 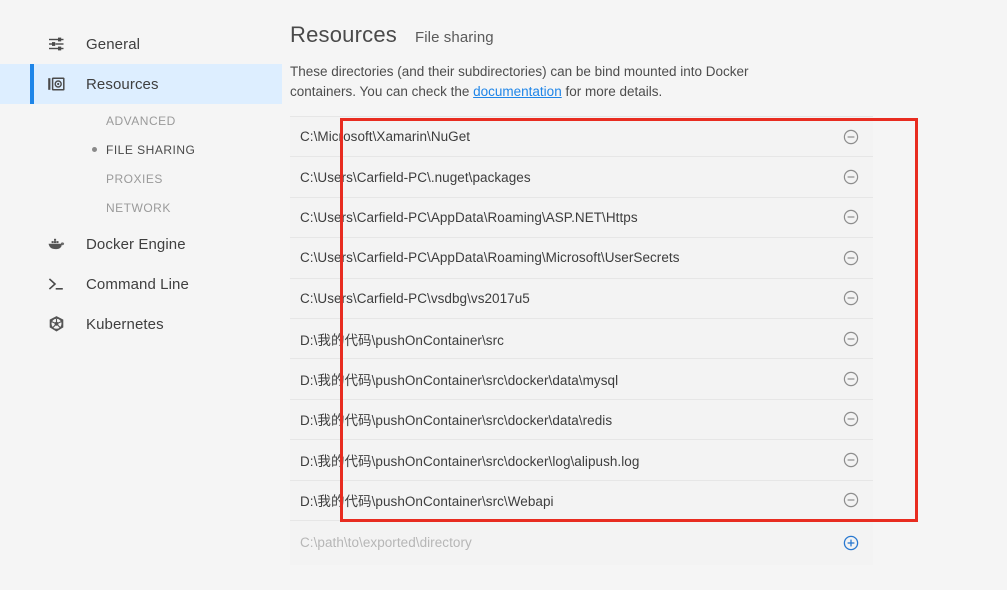 I want to click on sidebar-item-docker-engine-label: Docker Engine, so click(x=136, y=244).